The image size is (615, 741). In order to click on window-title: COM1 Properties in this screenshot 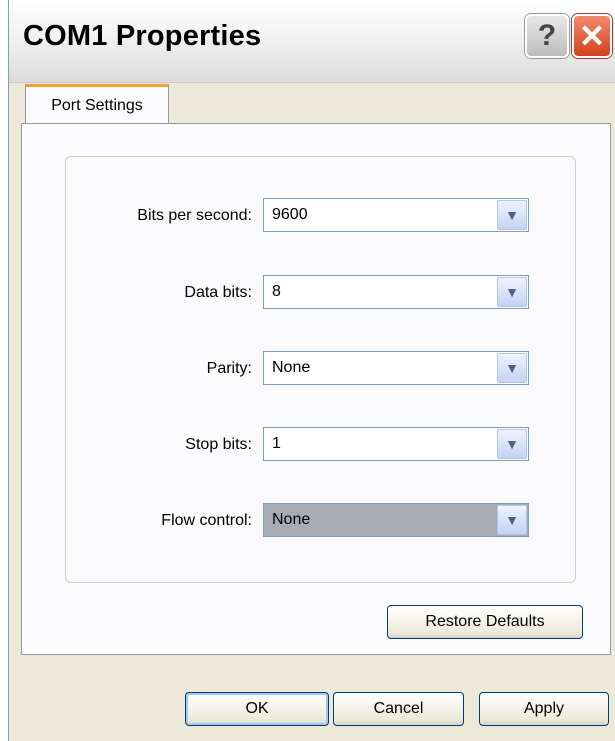, I will do `click(142, 36)`.